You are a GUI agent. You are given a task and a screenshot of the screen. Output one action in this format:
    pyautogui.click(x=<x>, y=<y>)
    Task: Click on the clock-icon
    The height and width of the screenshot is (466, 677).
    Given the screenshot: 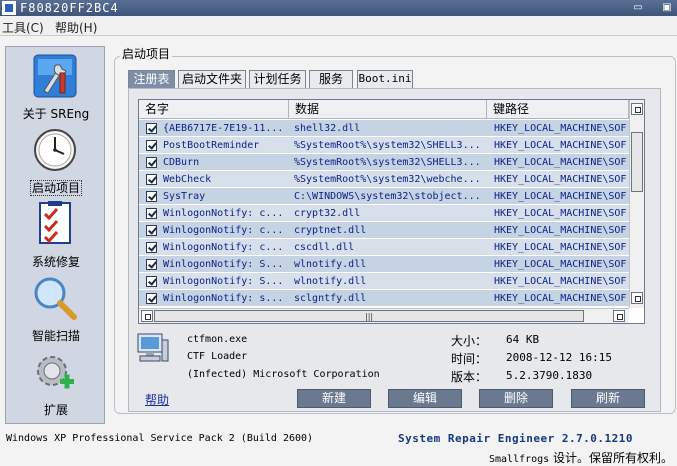 What is the action you would take?
    pyautogui.click(x=55, y=150)
    